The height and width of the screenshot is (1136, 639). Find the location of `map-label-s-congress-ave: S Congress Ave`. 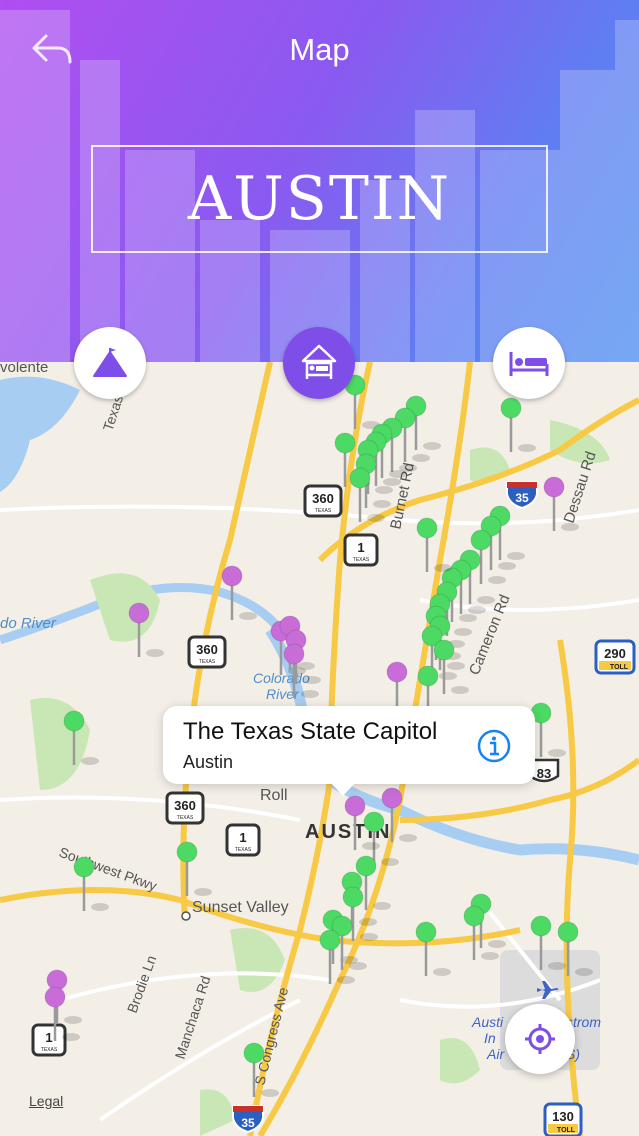

map-label-s-congress-ave: S Congress Ave is located at coordinates (271, 1035).